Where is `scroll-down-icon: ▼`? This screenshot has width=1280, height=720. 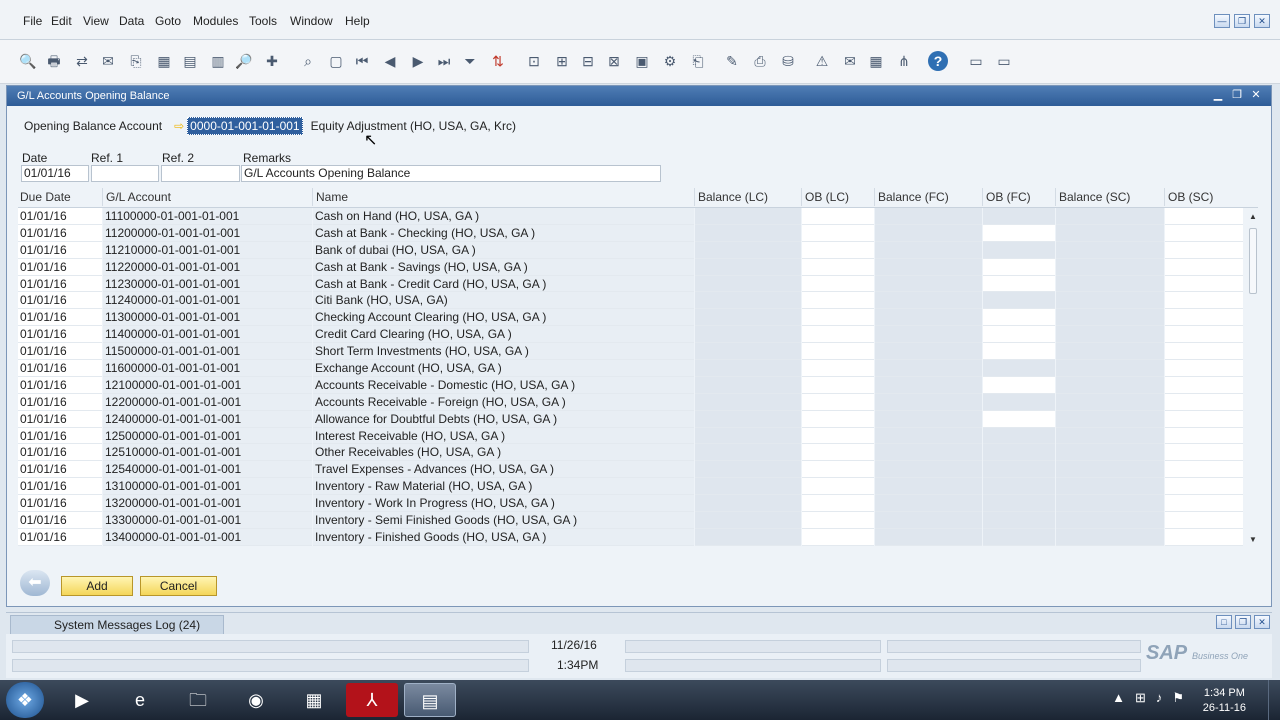
scroll-down-icon: ▼ is located at coordinates (1253, 539).